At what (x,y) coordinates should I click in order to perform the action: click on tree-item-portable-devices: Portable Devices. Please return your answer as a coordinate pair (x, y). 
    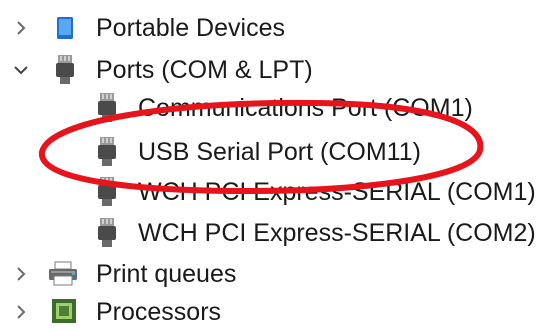
    Looking at the image, I should click on (269, 28).